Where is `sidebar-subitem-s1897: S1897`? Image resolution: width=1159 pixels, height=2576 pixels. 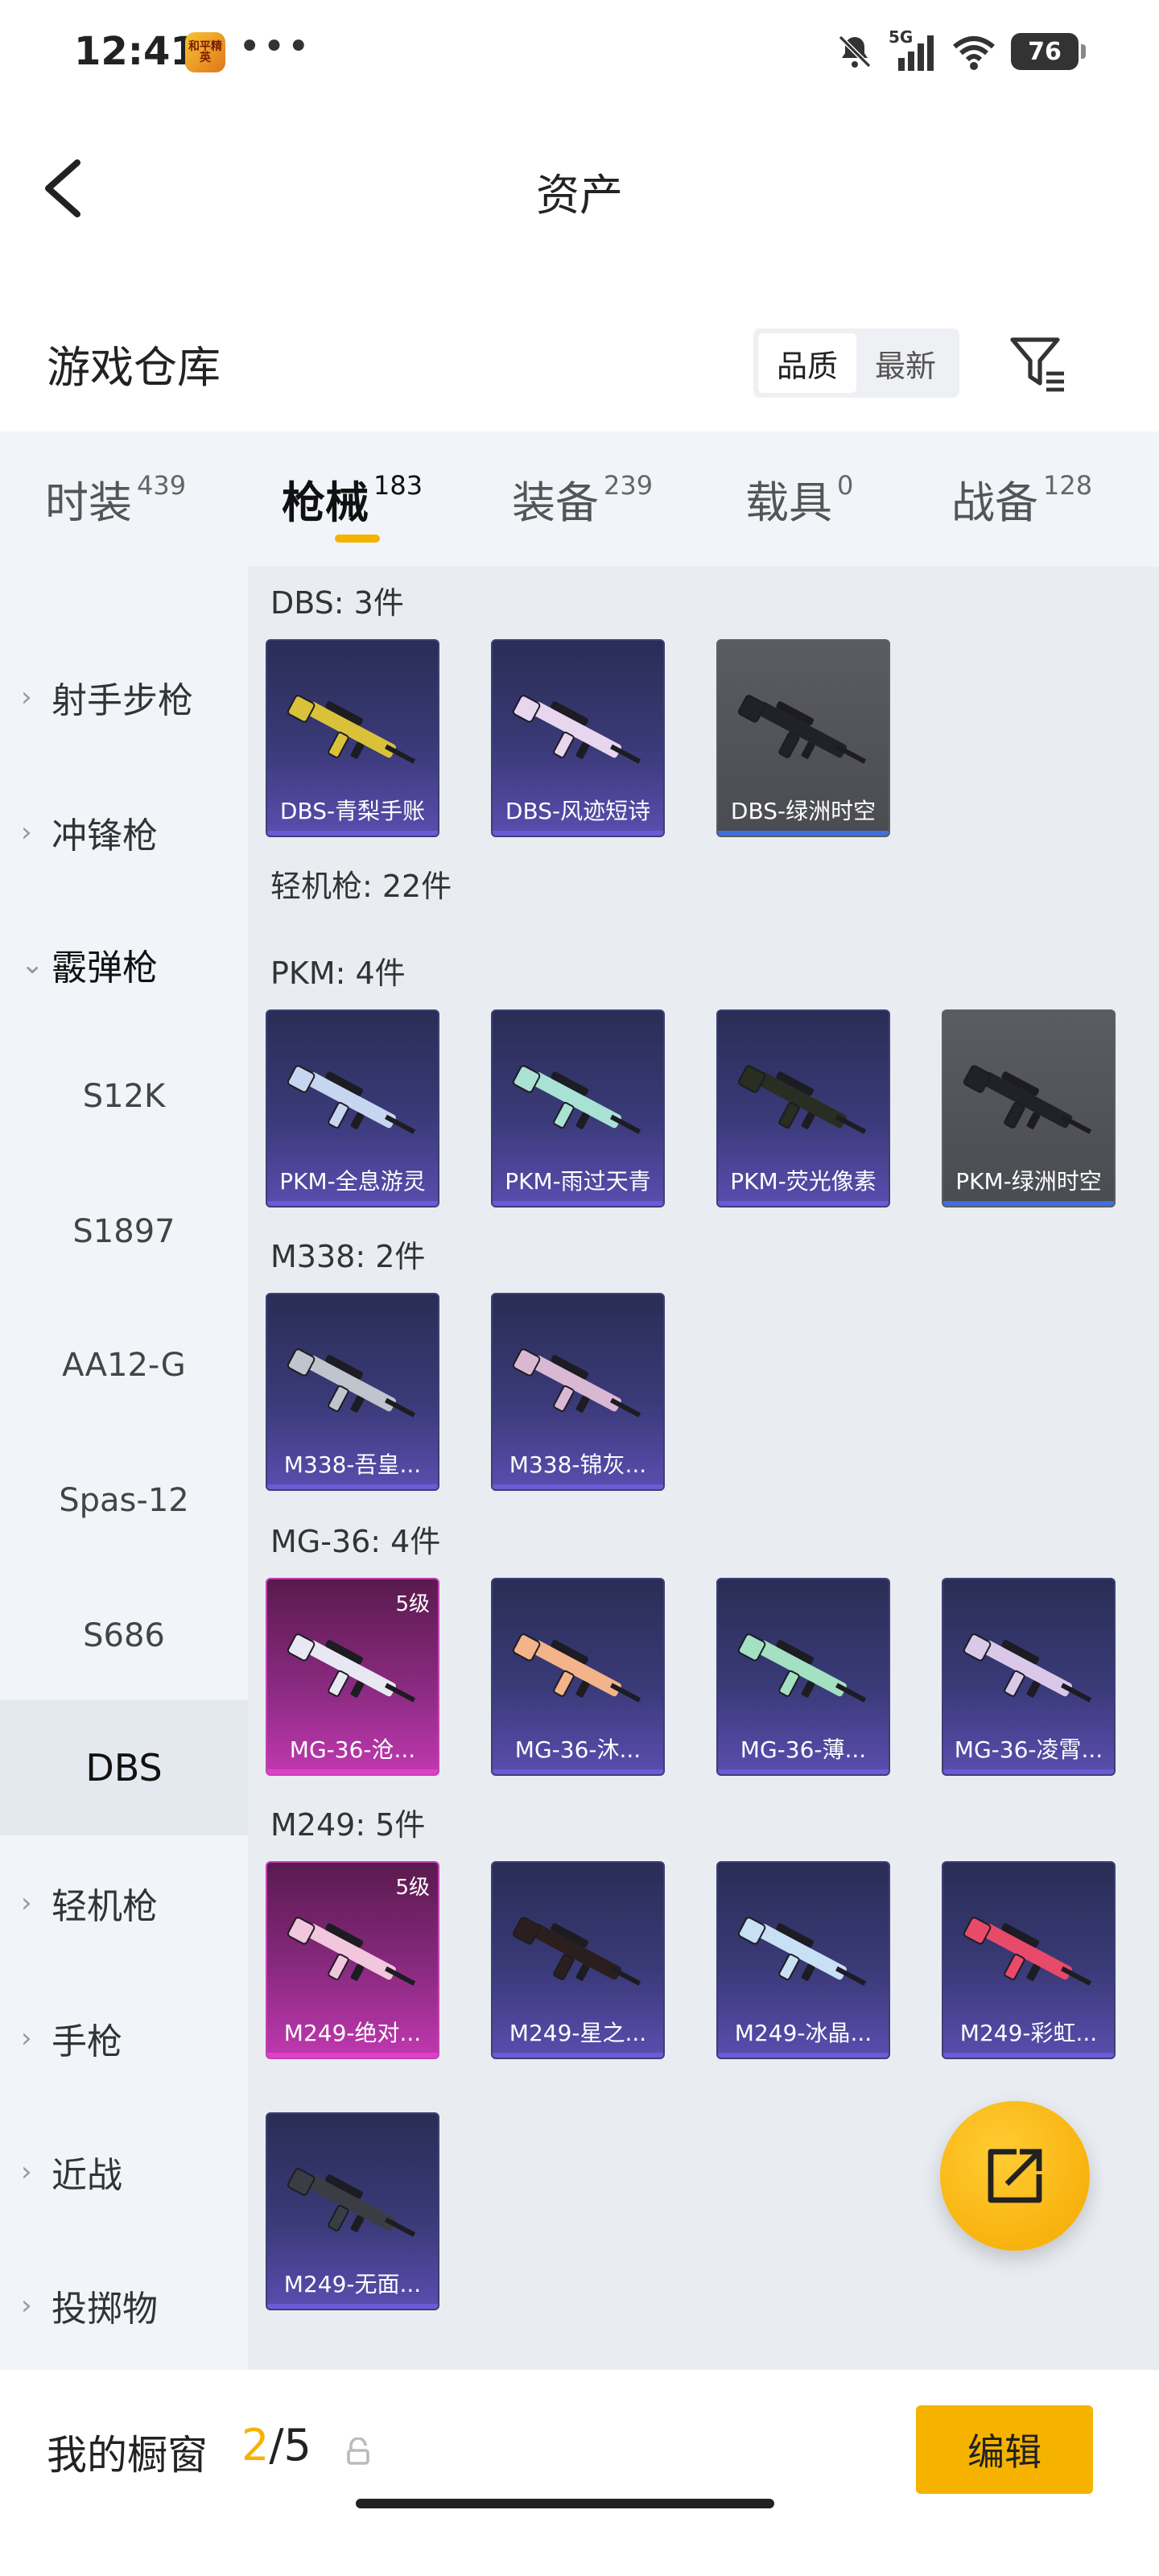 sidebar-subitem-s1897: S1897 is located at coordinates (124, 1231).